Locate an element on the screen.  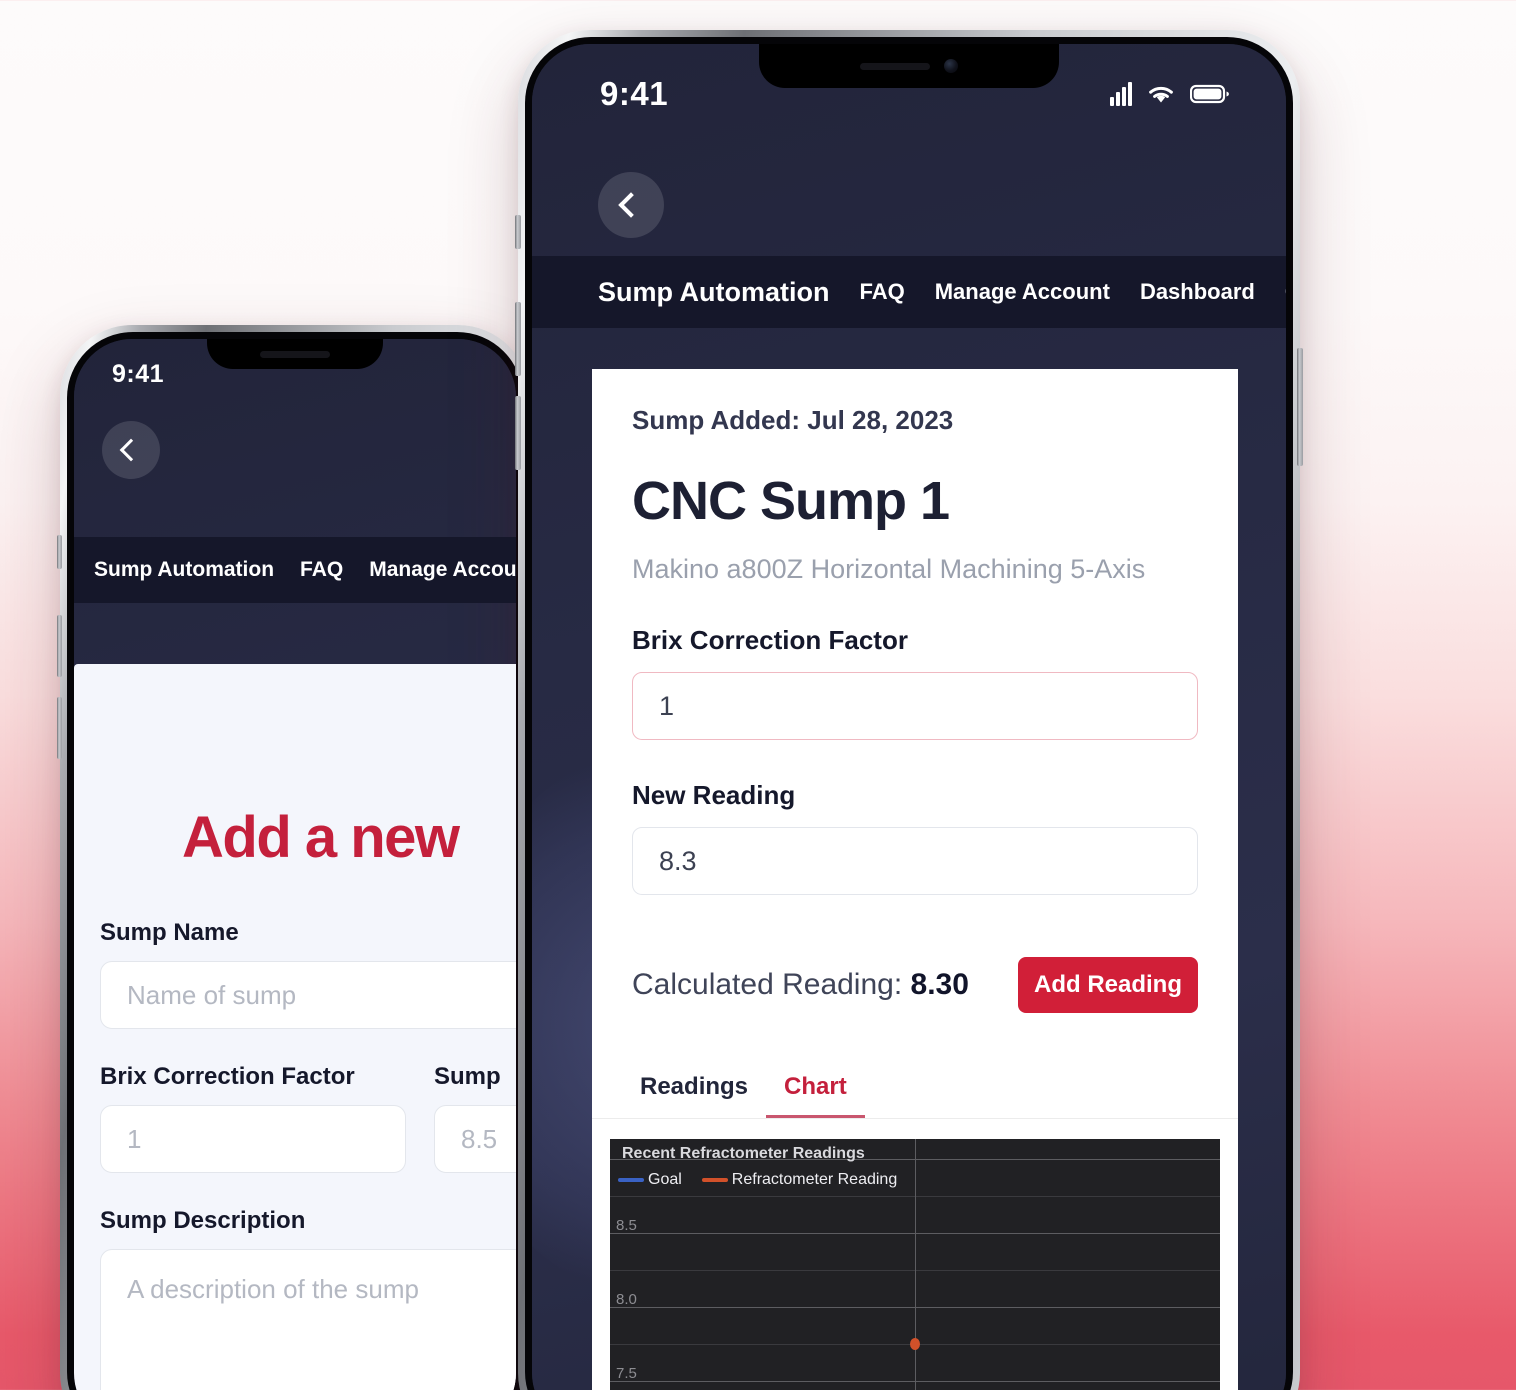
sump-description-placeholder: A description of the sump is located at coordinates (273, 1289).